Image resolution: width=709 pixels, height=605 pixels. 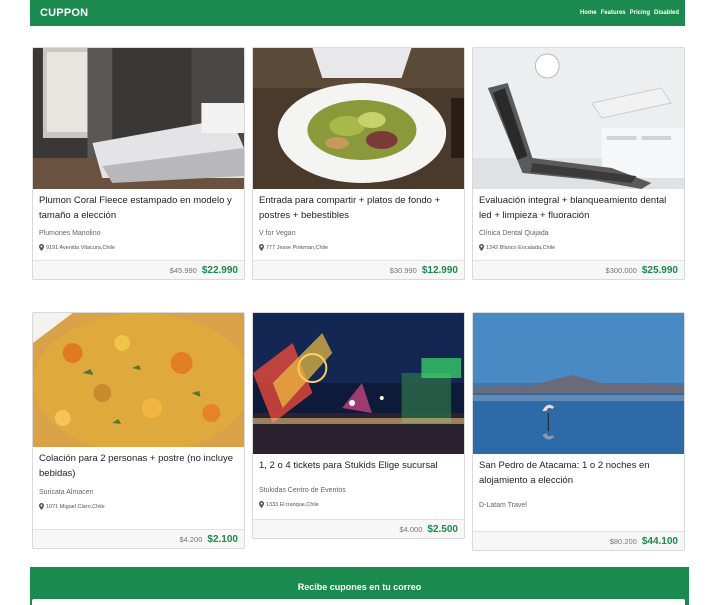 I want to click on flamingo-lake-photo, so click(x=578, y=383).